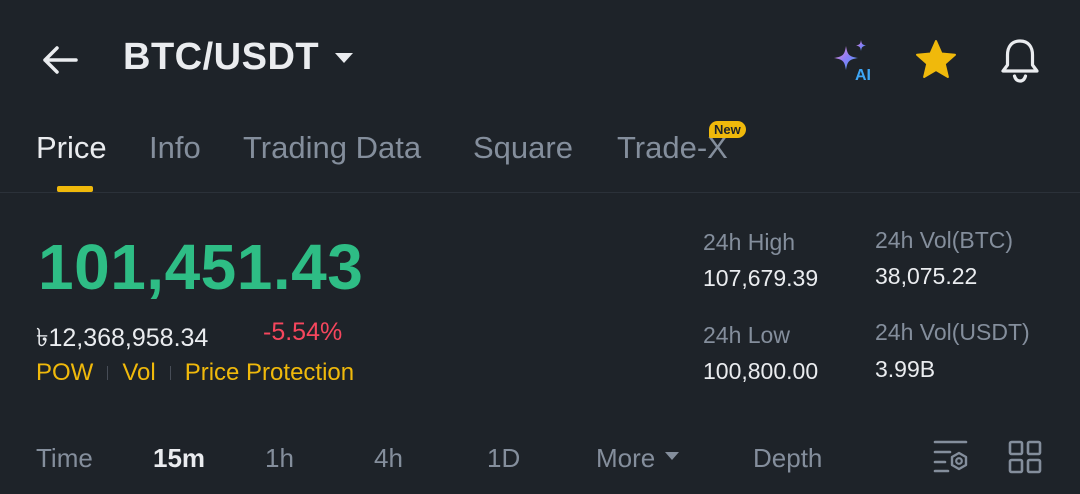 The width and height of the screenshot is (1080, 494). Describe the element at coordinates (926, 276) in the screenshot. I see `vol-base-value: 38,075.22` at that location.